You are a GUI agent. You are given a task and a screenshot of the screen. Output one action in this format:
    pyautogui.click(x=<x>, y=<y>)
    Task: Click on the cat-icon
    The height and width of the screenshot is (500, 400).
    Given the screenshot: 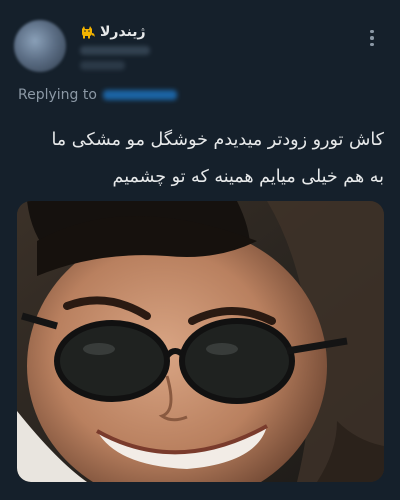 What is the action you would take?
    pyautogui.click(x=88, y=32)
    